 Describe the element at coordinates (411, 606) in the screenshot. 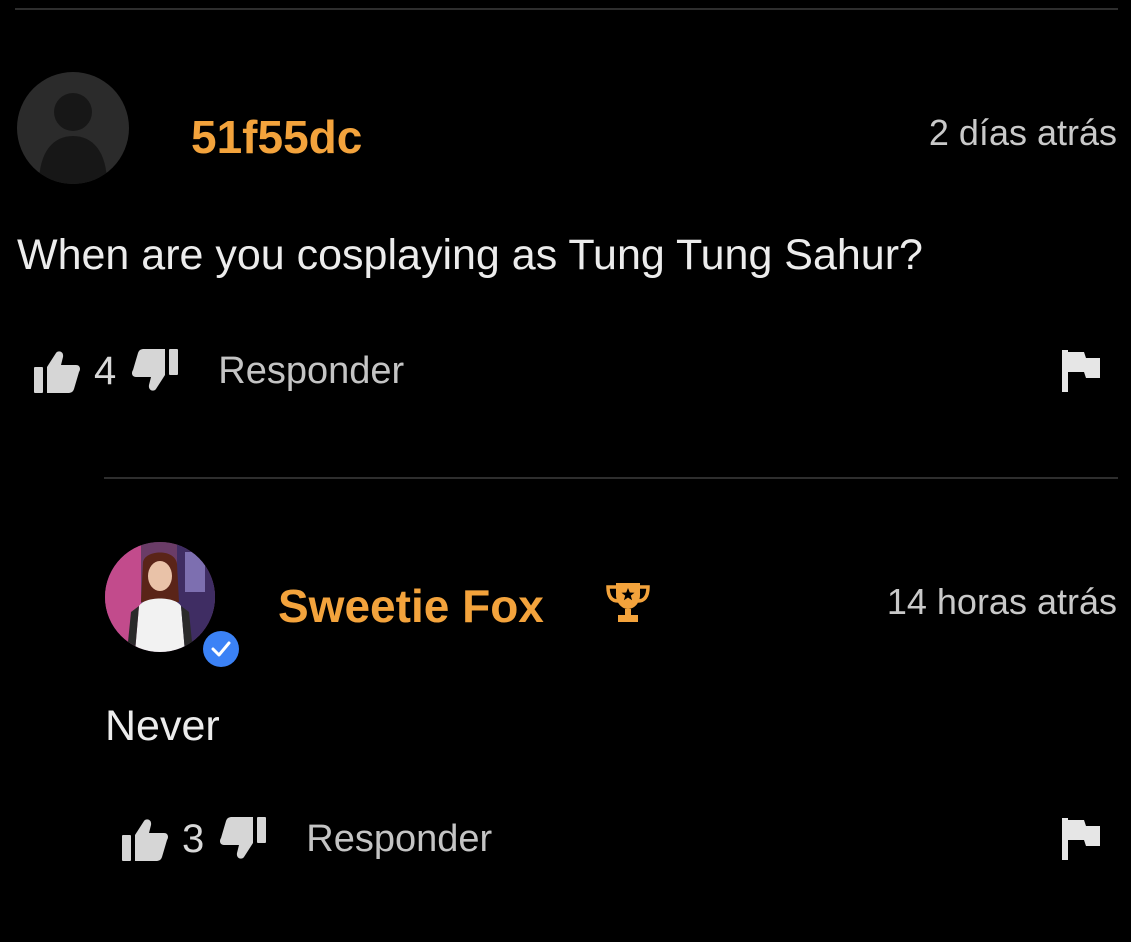

I see `reply-username: Sweetie Fox` at that location.